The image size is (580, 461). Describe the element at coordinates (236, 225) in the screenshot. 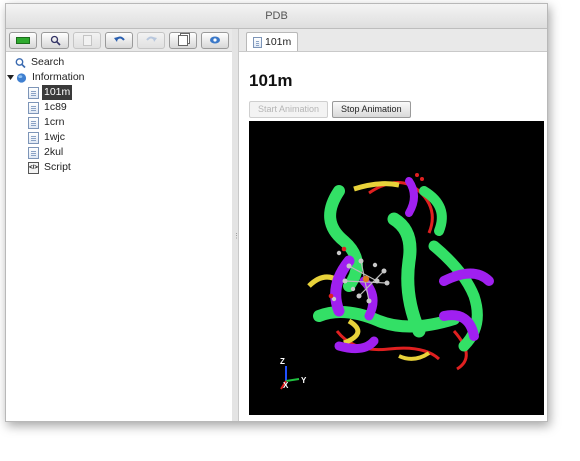

I see `panel-splitter: ⋮` at that location.